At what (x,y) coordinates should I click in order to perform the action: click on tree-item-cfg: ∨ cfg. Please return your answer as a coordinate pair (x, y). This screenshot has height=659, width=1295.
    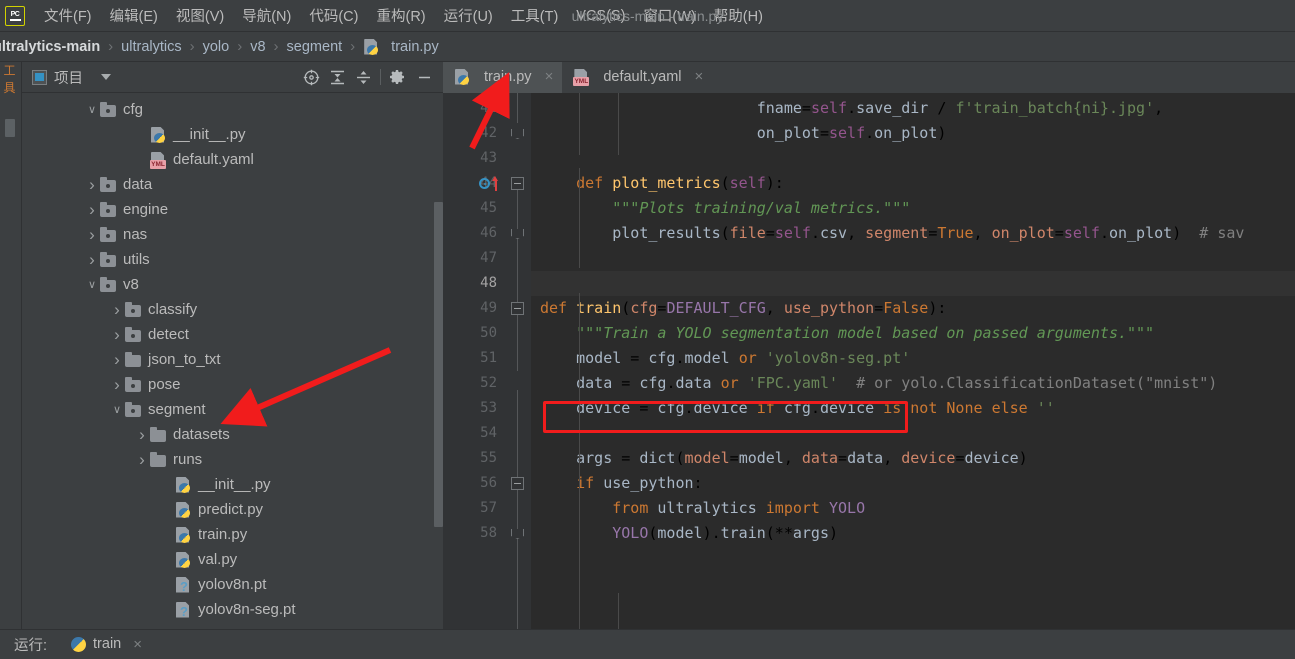
    Looking at the image, I should click on (232, 109).